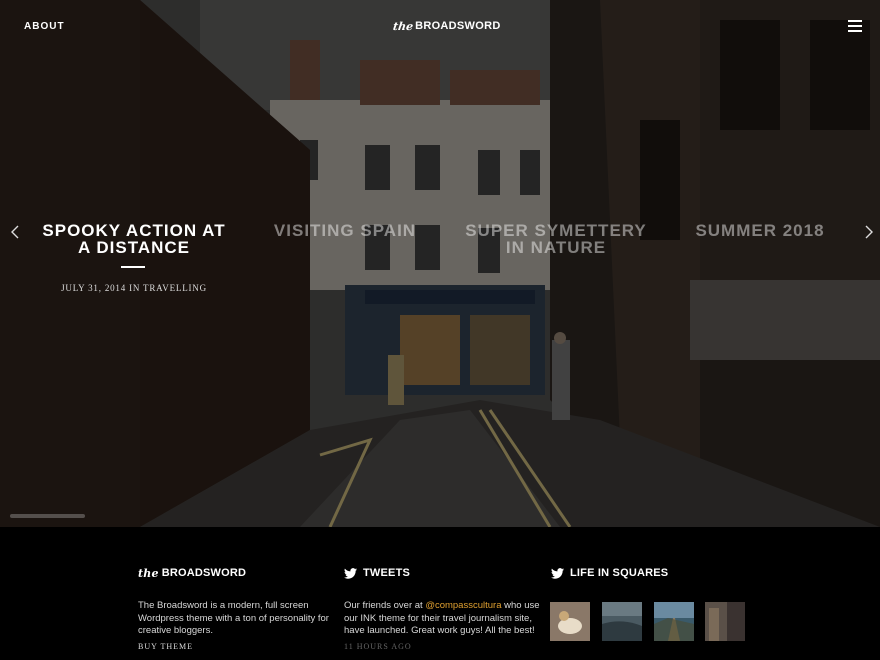 The width and height of the screenshot is (880, 660). What do you see at coordinates (47, 516) in the screenshot?
I see `slider-scrollbar` at bounding box center [47, 516].